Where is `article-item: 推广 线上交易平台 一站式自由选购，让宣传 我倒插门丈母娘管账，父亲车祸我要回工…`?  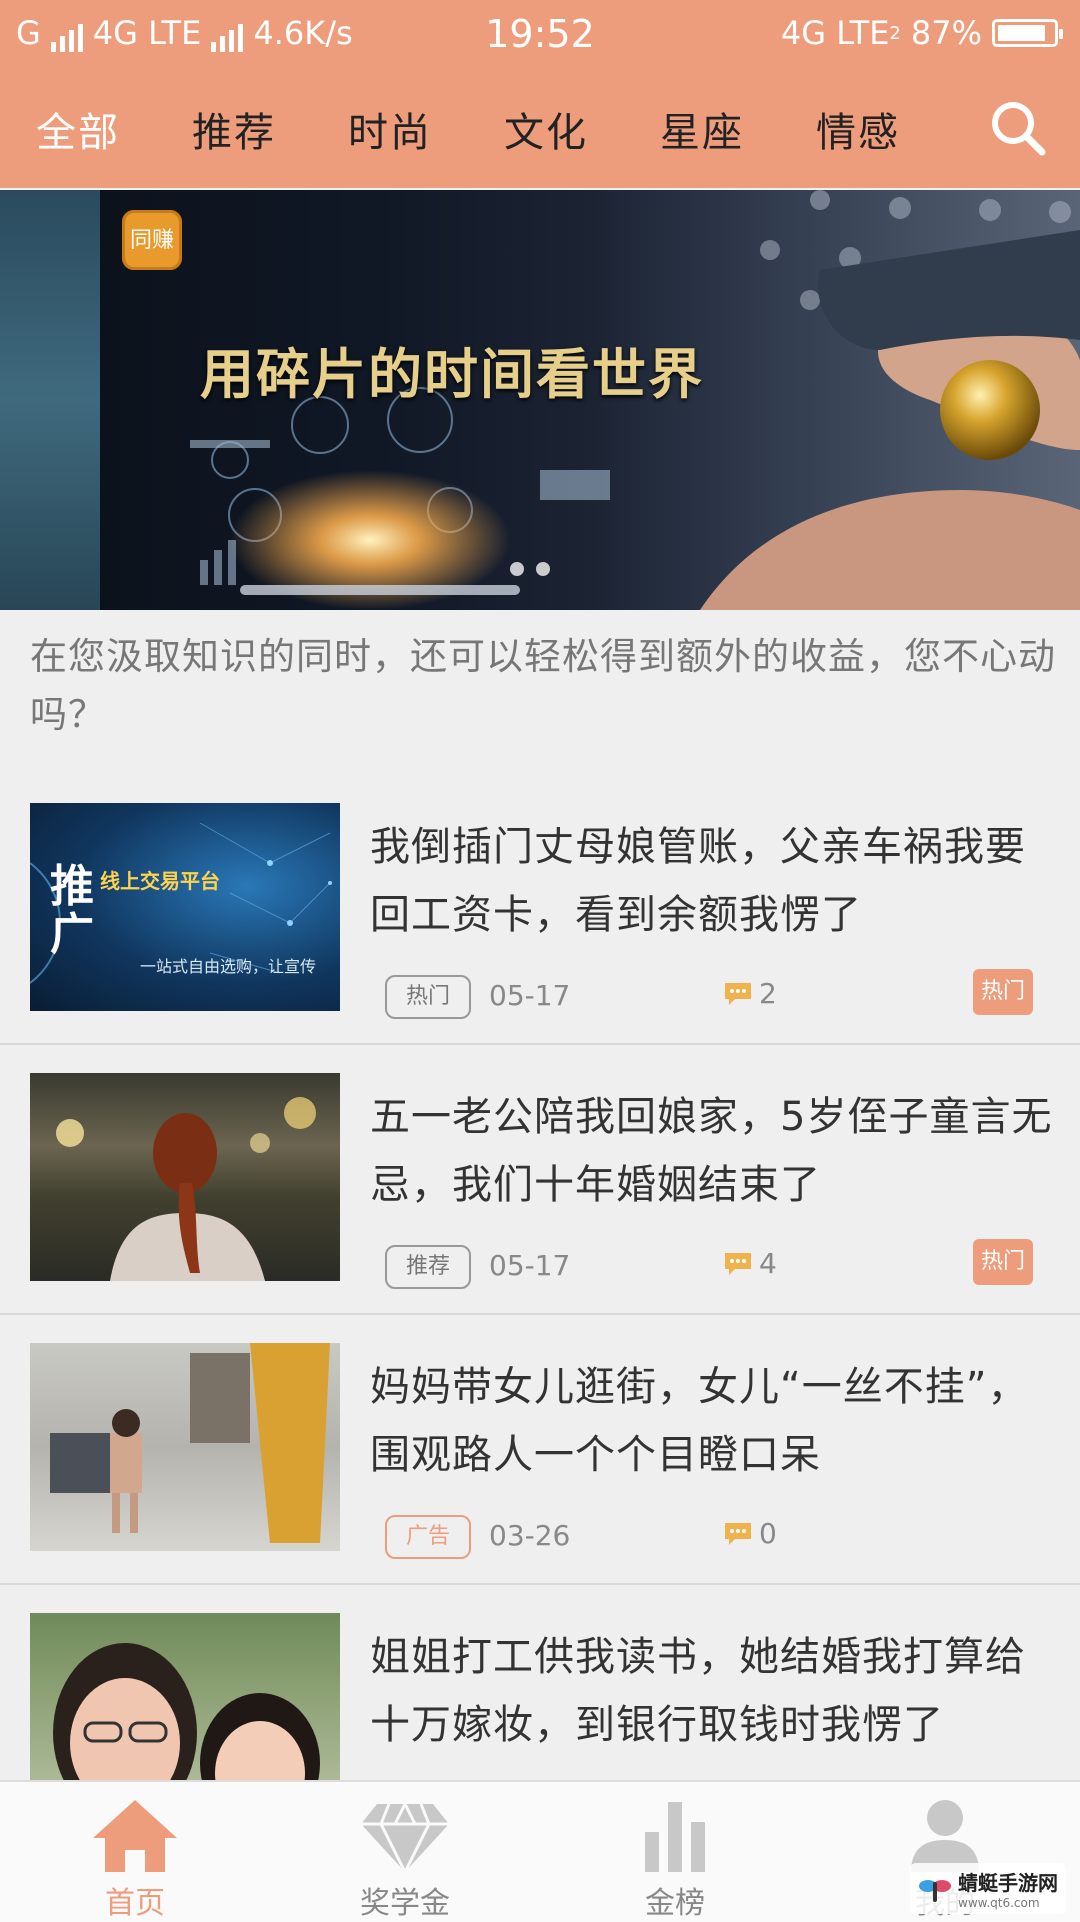 article-item: 推广 线上交易平台 一站式自由选购，让宣传 我倒插门丈母娘管账，父亲车祸我要回工… is located at coordinates (540, 910).